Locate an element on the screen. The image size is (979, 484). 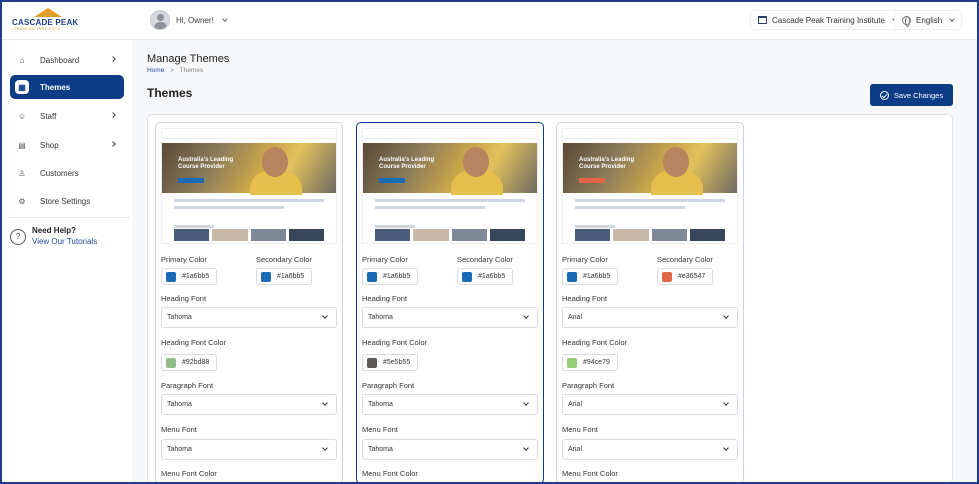
primary-color-label: Primary Color is located at coordinates (184, 259).